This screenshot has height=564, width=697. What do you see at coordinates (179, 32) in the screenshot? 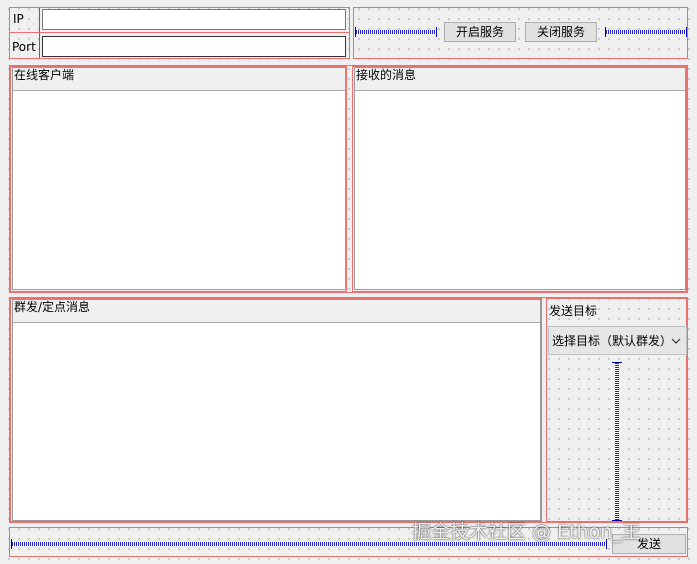
I see `connection-row-divider` at bounding box center [179, 32].